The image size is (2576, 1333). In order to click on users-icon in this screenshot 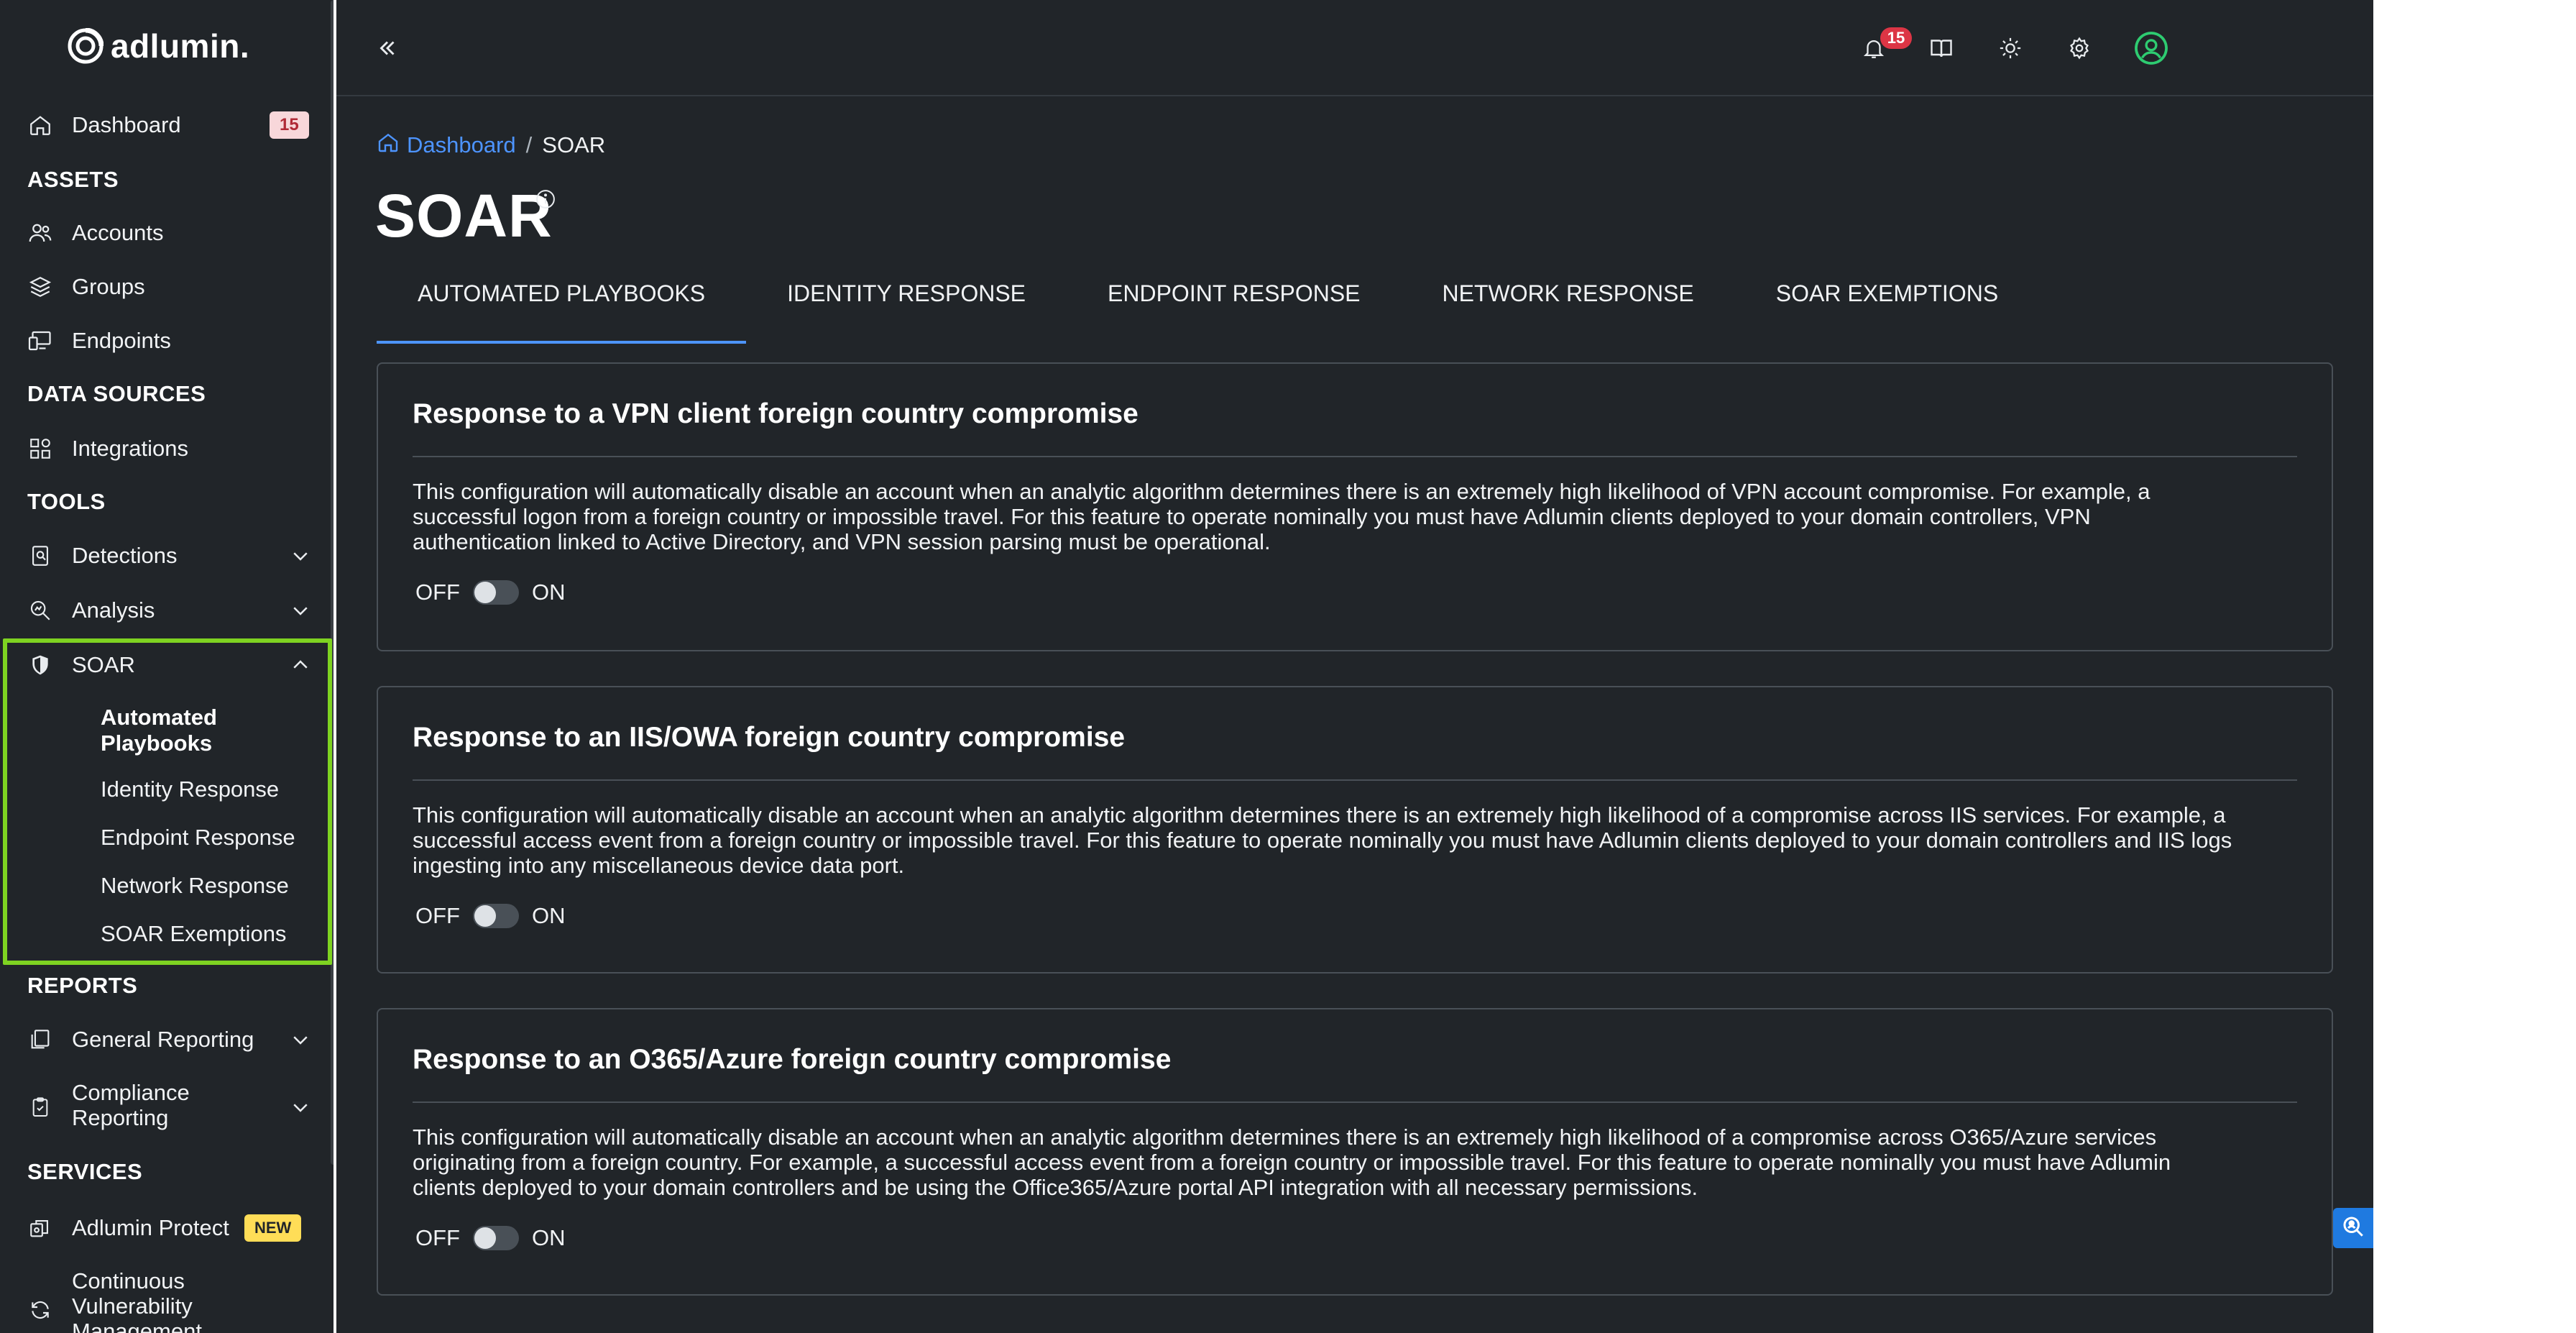, I will do `click(40, 233)`.